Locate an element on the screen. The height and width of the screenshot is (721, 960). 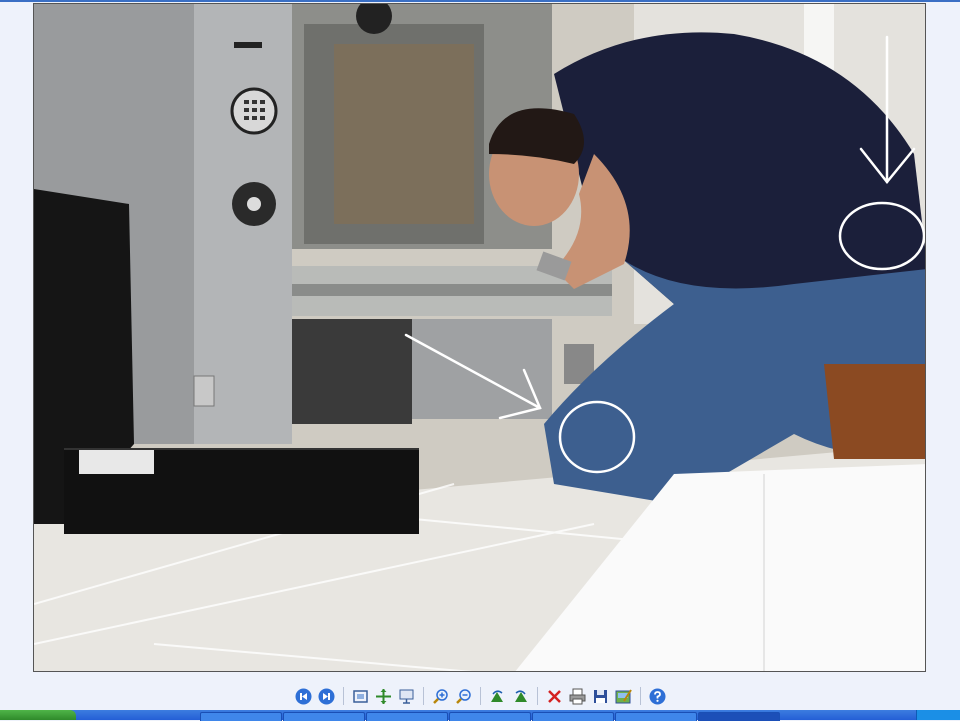
viewer-toolbar is located at coordinates (480, 696).